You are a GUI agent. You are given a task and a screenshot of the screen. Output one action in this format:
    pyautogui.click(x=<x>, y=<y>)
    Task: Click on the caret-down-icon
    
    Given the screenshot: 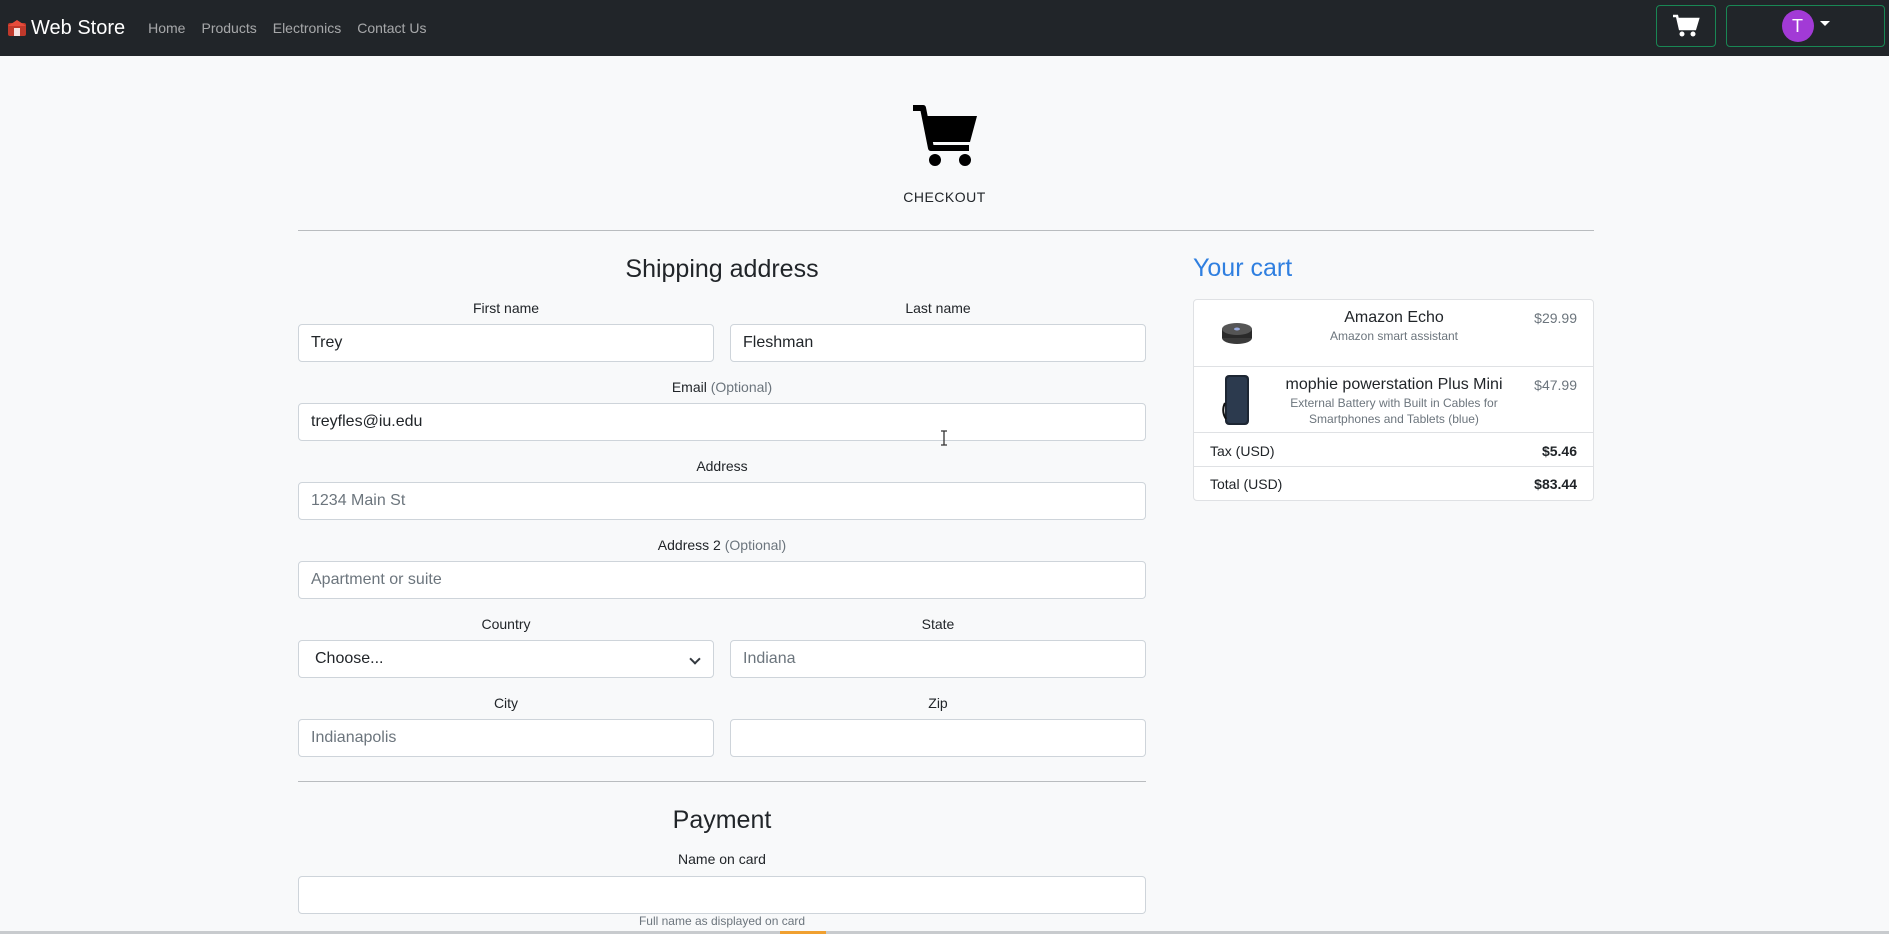 What is the action you would take?
    pyautogui.click(x=1824, y=23)
    